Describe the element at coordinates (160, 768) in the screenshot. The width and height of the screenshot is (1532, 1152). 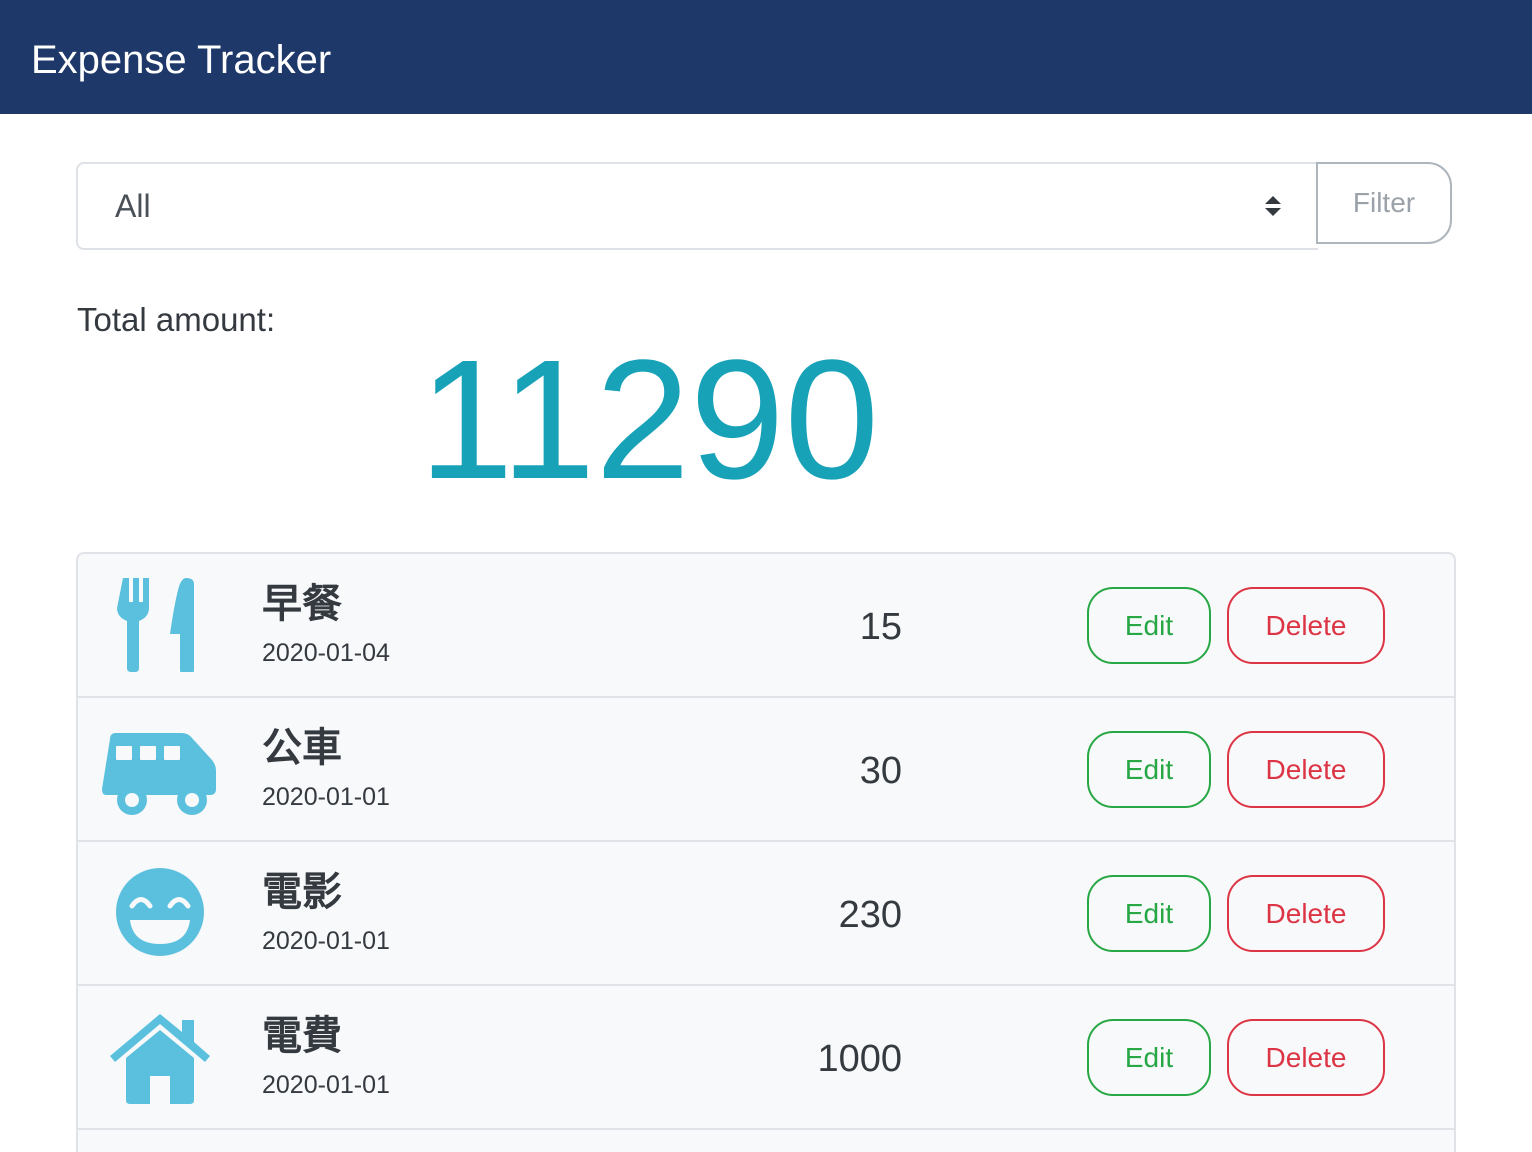
I see `shuttle-van-icon` at that location.